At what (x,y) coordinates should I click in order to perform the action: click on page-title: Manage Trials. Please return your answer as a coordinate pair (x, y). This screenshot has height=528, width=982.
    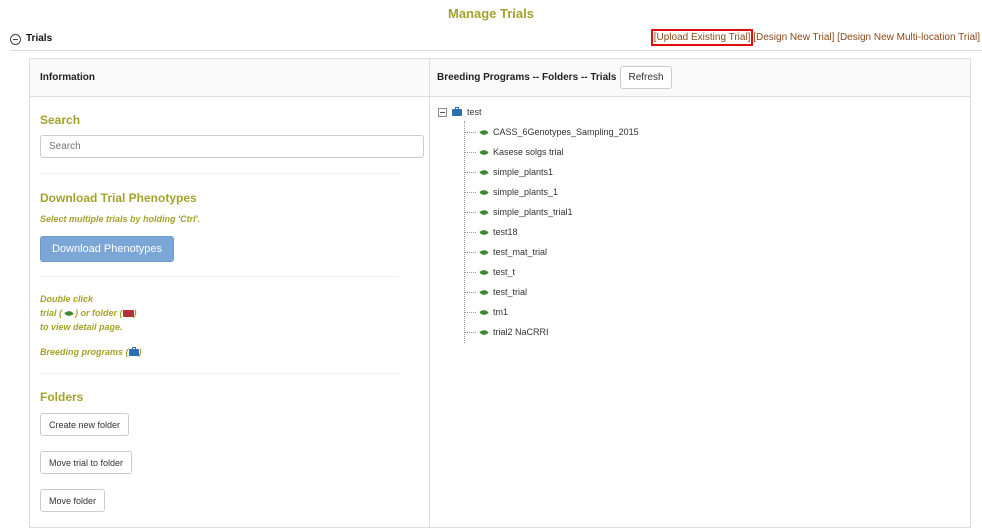
    Looking at the image, I should click on (491, 13).